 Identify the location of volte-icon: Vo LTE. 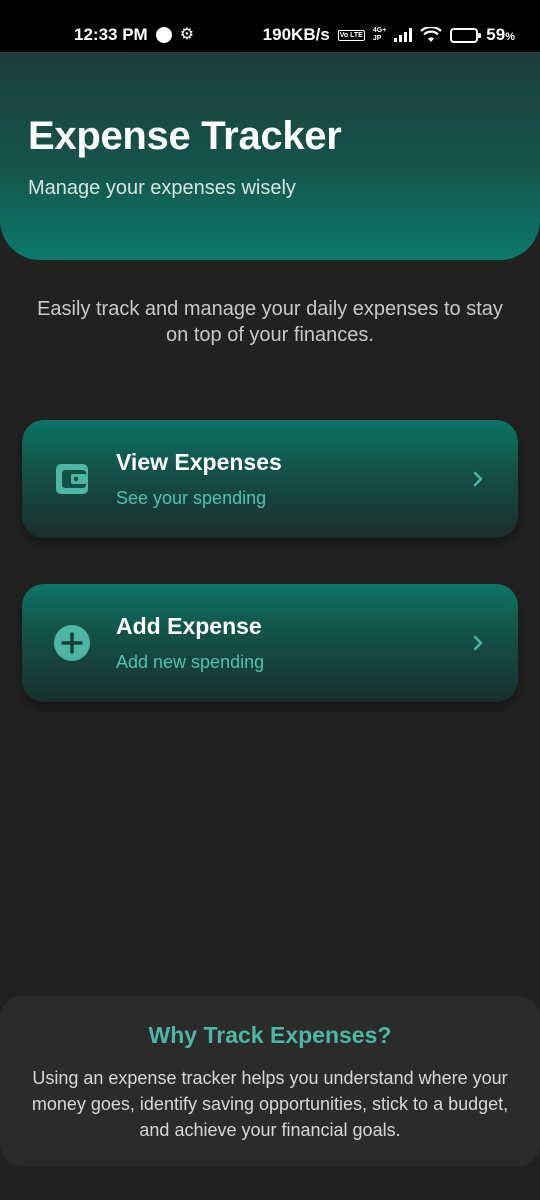
(351, 35).